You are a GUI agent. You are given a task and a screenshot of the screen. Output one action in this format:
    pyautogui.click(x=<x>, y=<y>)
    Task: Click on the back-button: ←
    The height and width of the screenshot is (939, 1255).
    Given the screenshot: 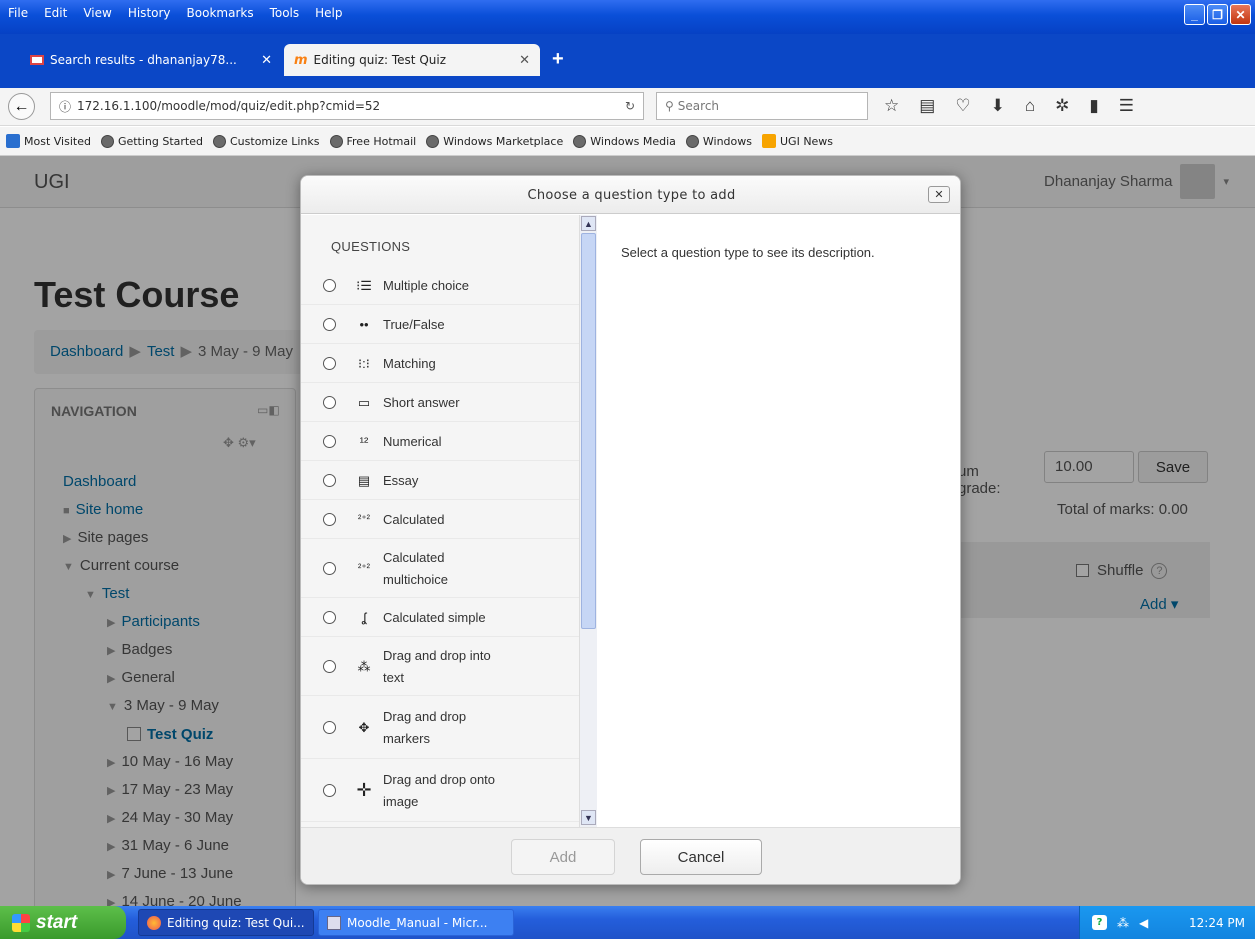 What is the action you would take?
    pyautogui.click(x=21, y=106)
    